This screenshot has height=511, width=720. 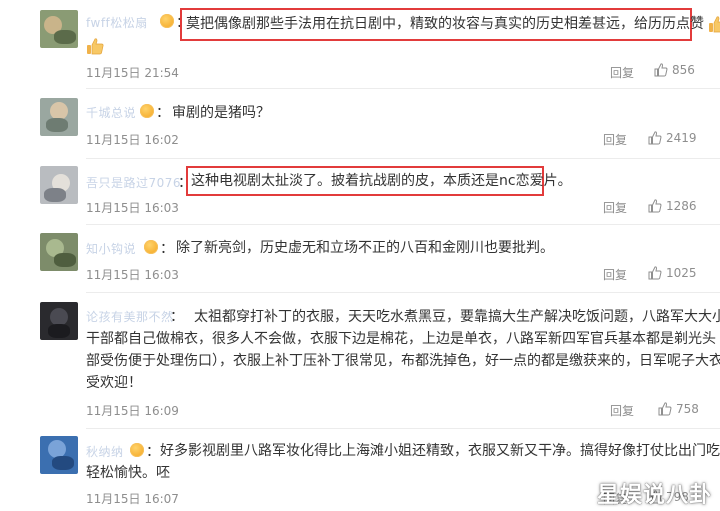 I want to click on username: 论孩有美那不然, so click(x=130, y=316).